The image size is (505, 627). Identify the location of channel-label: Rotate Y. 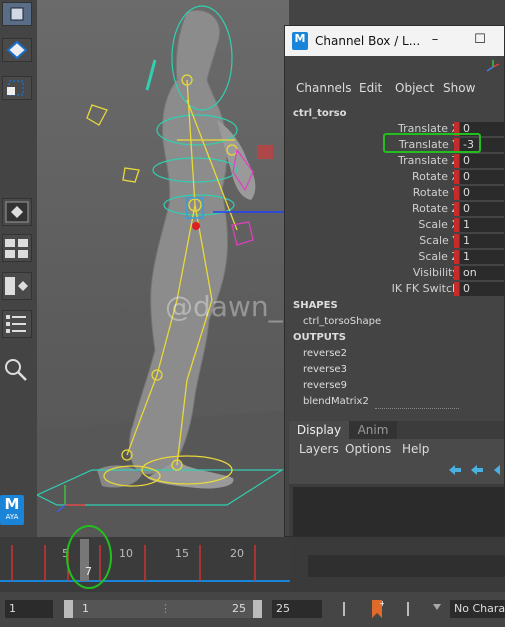
(435, 192).